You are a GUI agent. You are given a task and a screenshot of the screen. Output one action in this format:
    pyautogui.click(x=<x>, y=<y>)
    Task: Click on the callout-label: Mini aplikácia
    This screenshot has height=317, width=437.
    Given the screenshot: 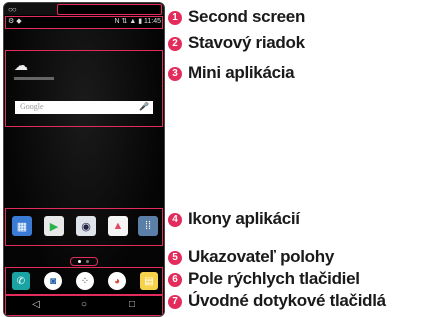 What is the action you would take?
    pyautogui.click(x=241, y=72)
    